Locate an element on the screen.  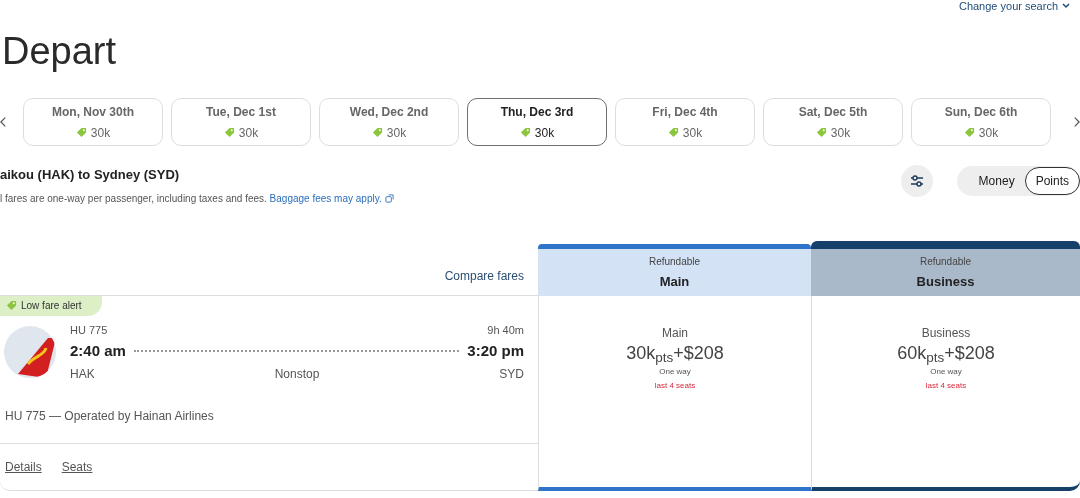
date-label: Sun, Dec 6th is located at coordinates (981, 112).